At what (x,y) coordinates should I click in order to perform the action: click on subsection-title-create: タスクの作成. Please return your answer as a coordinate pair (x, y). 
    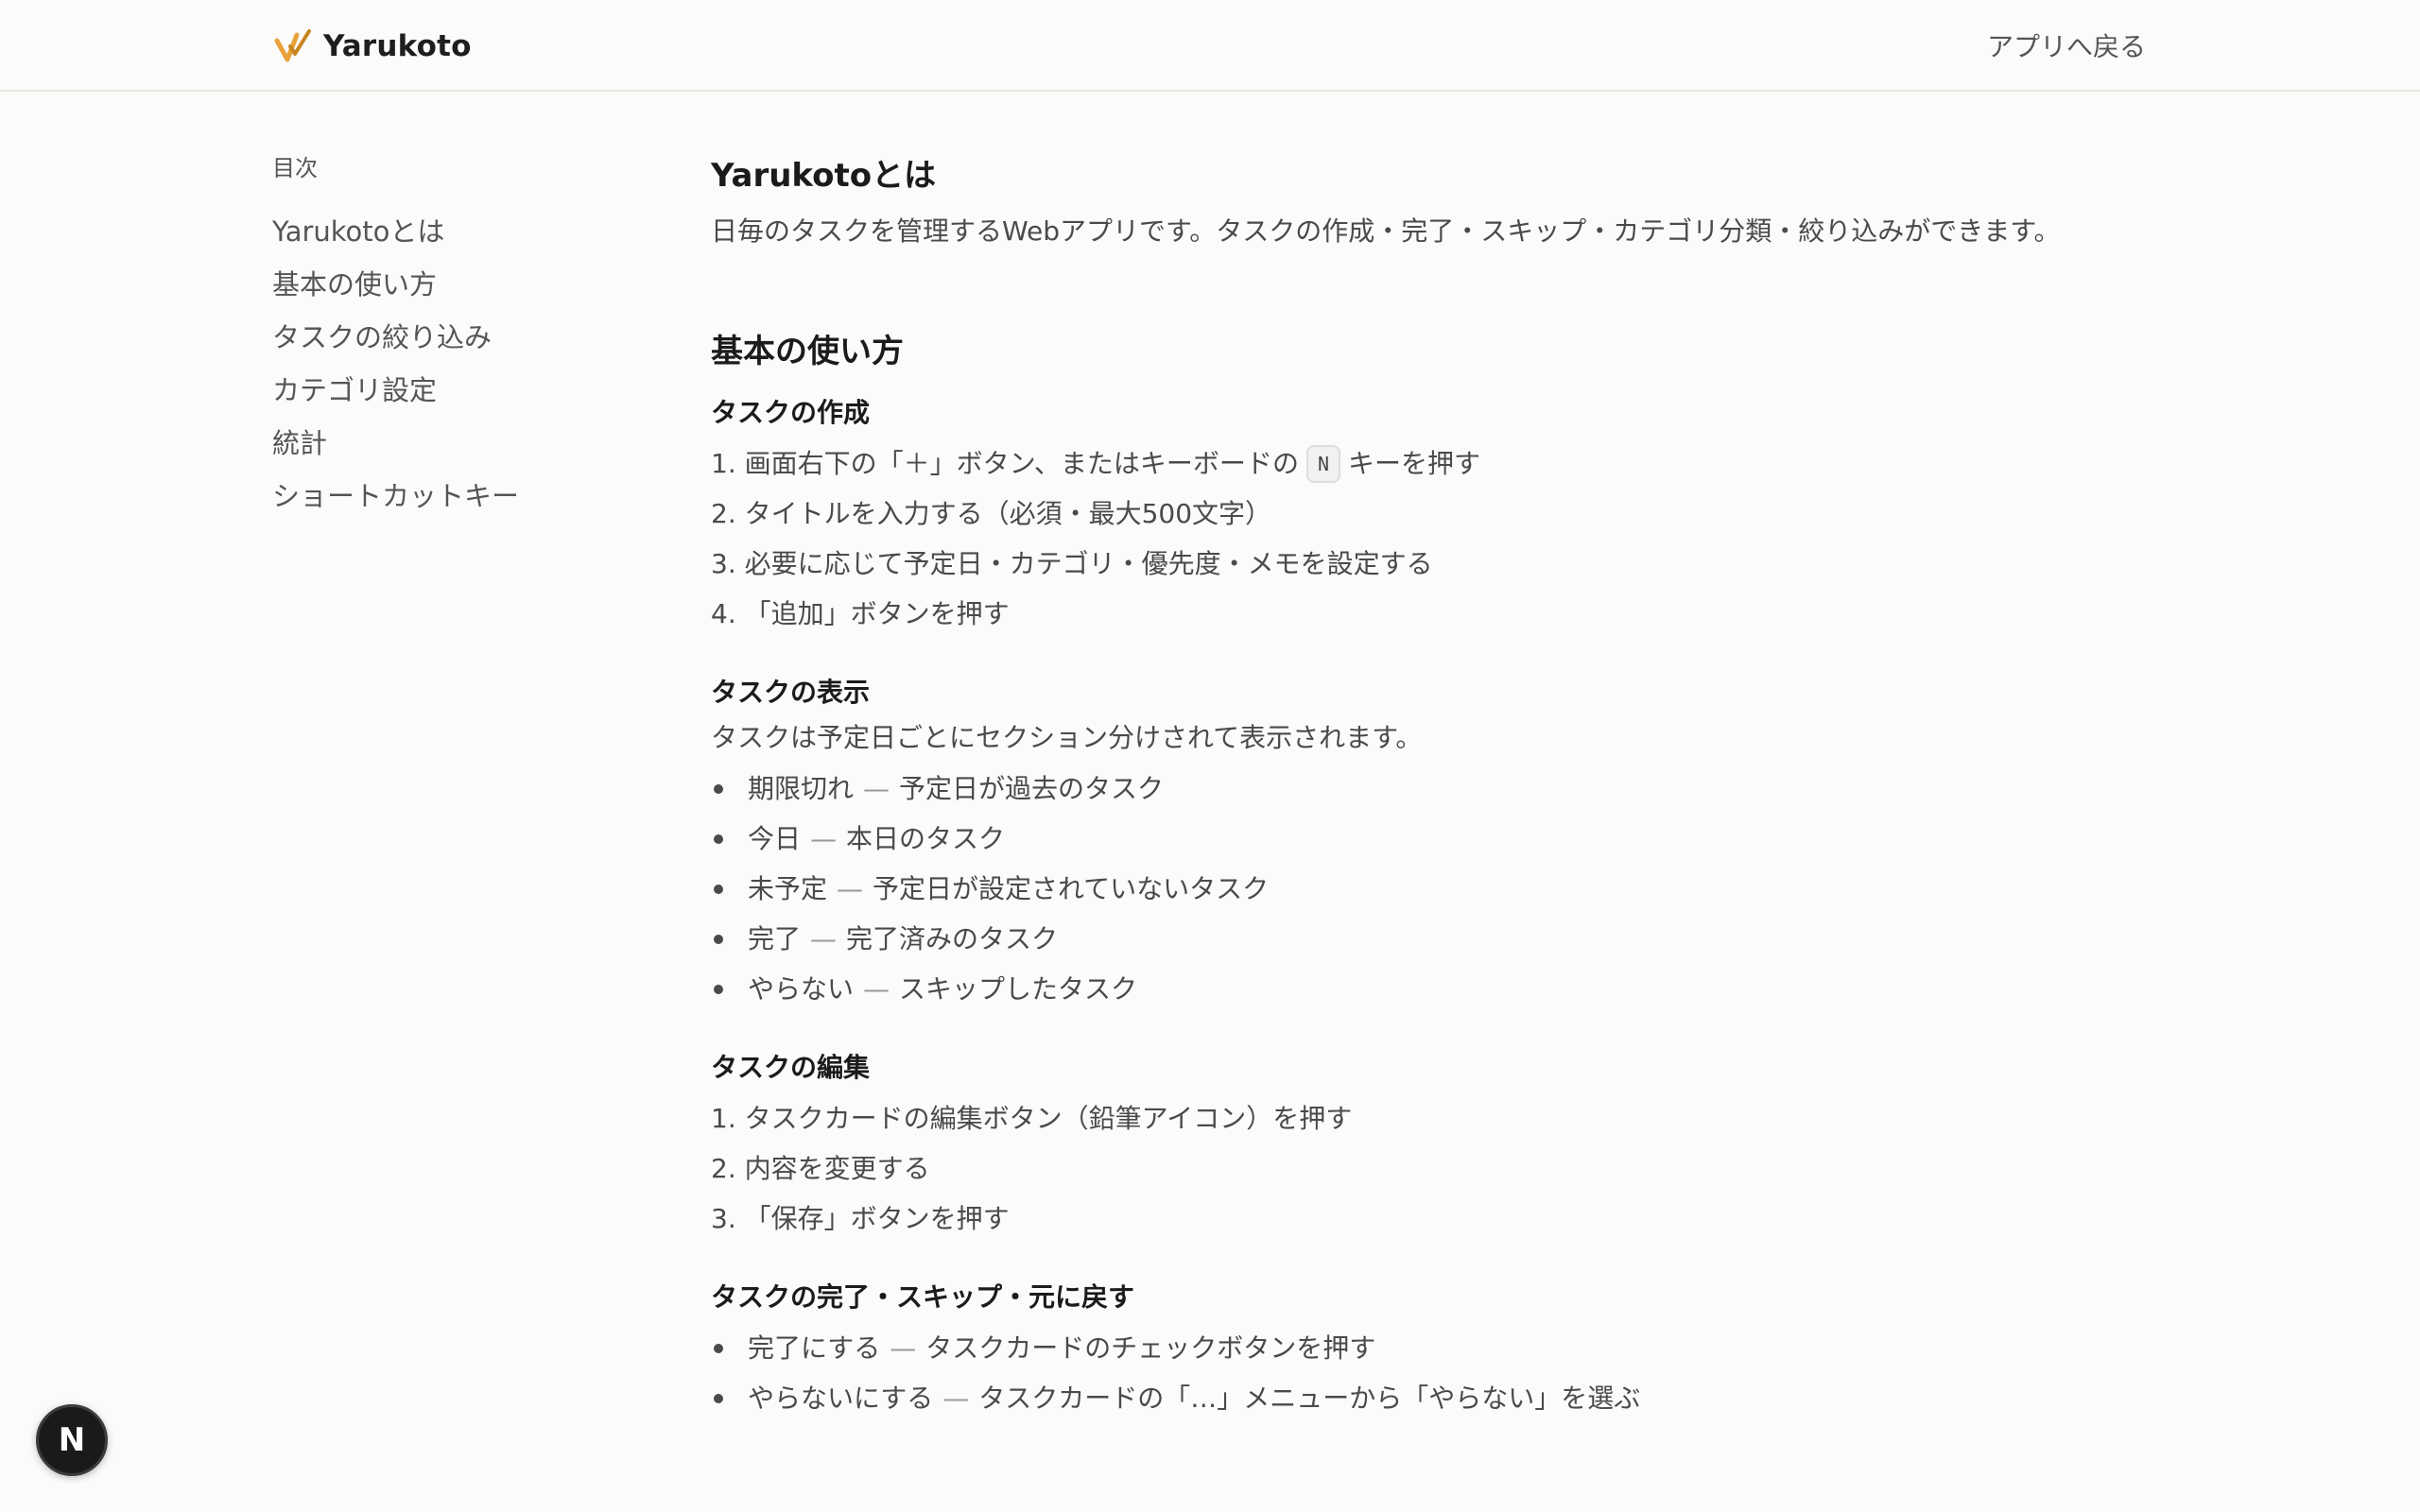
    Looking at the image, I should click on (791, 412).